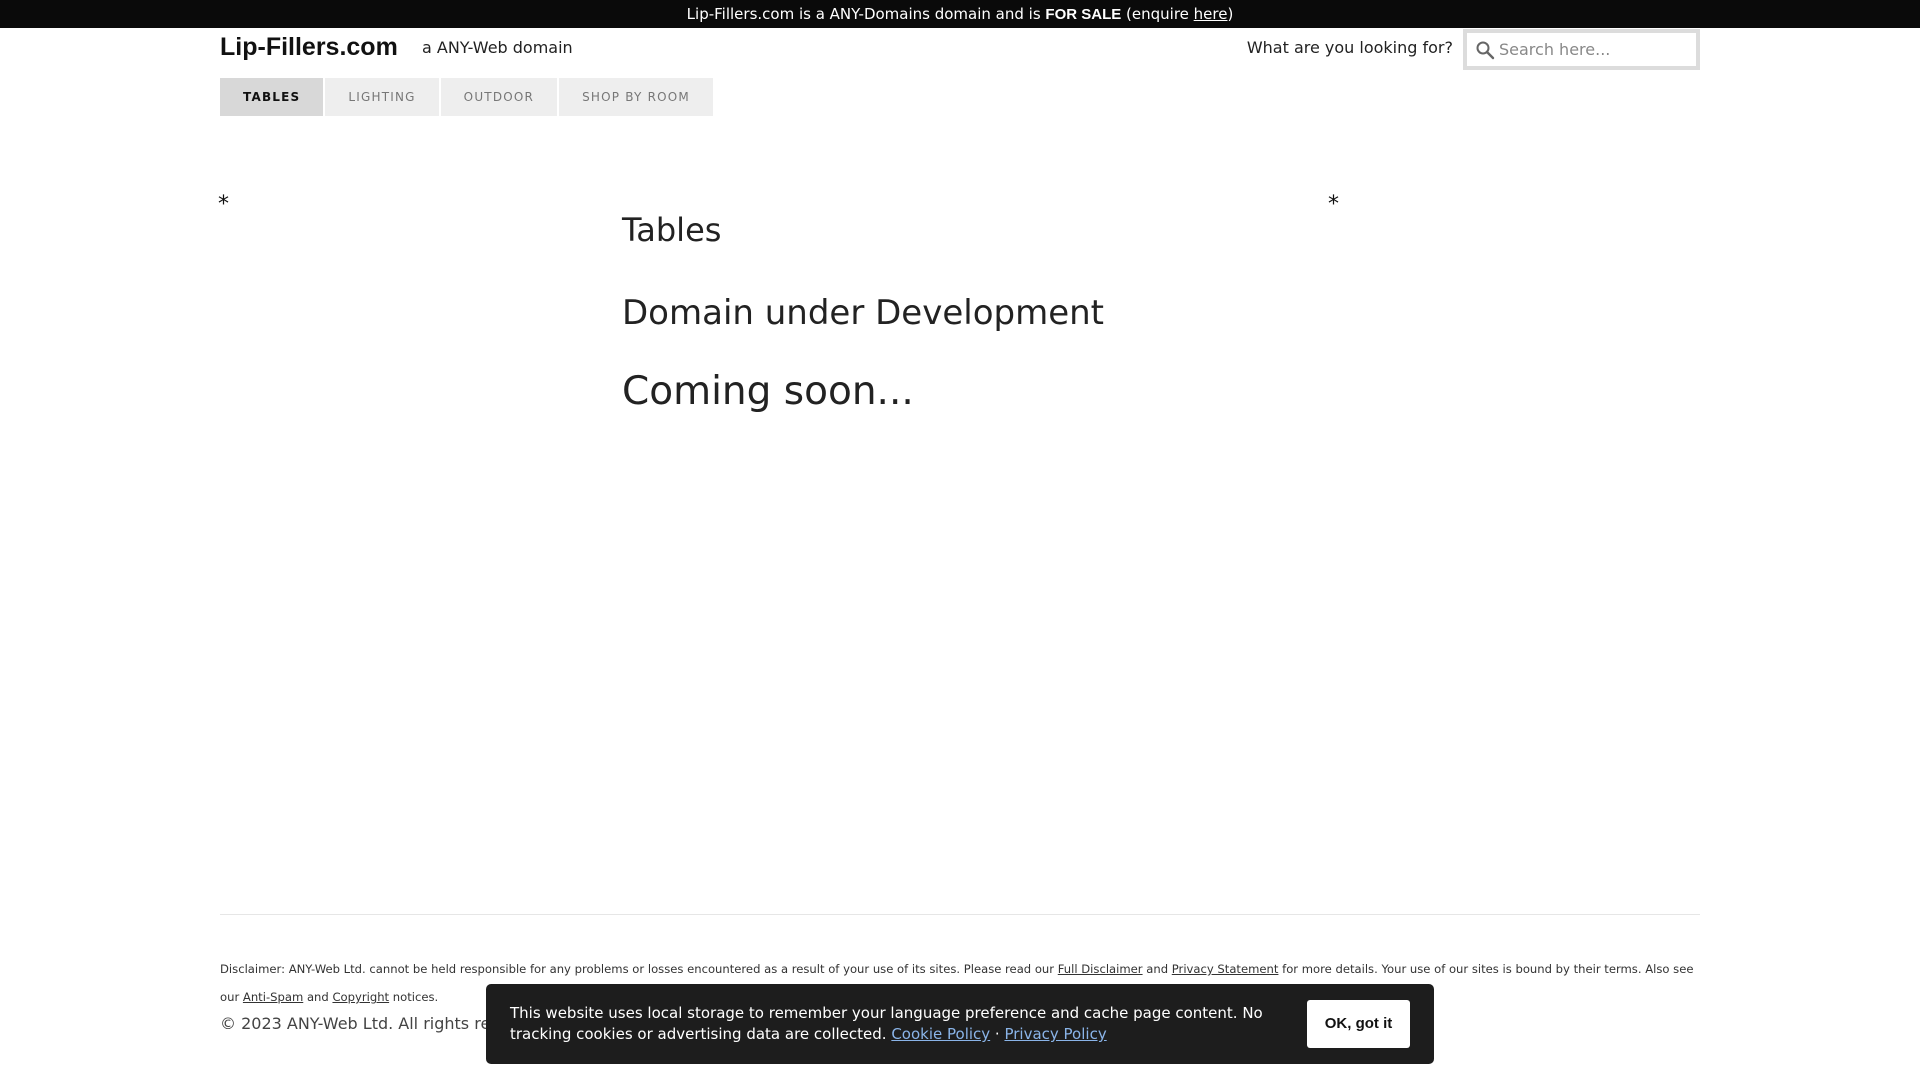 The width and height of the screenshot is (1920, 1080). Describe the element at coordinates (1485, 50) in the screenshot. I see `search-icon` at that location.